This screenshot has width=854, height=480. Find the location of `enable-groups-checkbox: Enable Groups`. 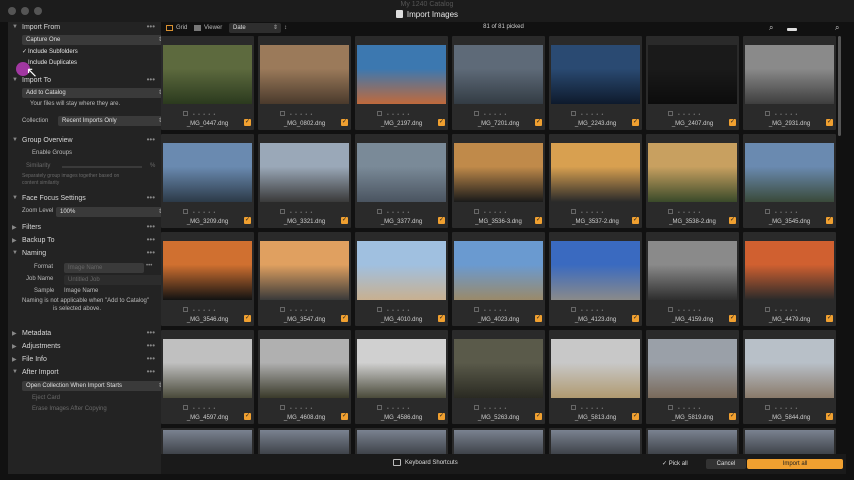

enable-groups-checkbox: Enable Groups is located at coordinates (52, 153).